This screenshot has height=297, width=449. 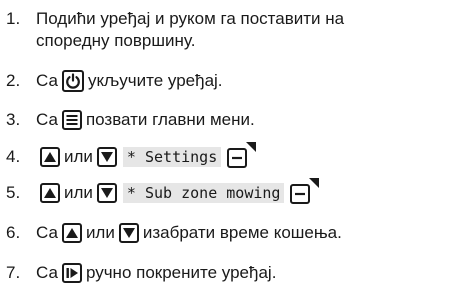 I want to click on display-menu-item: * Sub zone mowing, so click(x=203, y=193).